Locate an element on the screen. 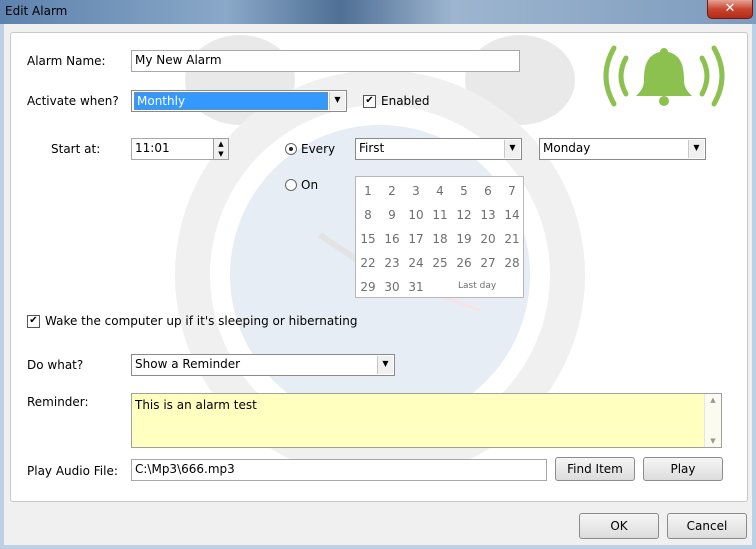 The image size is (756, 549). calendar-day: 19 is located at coordinates (464, 239).